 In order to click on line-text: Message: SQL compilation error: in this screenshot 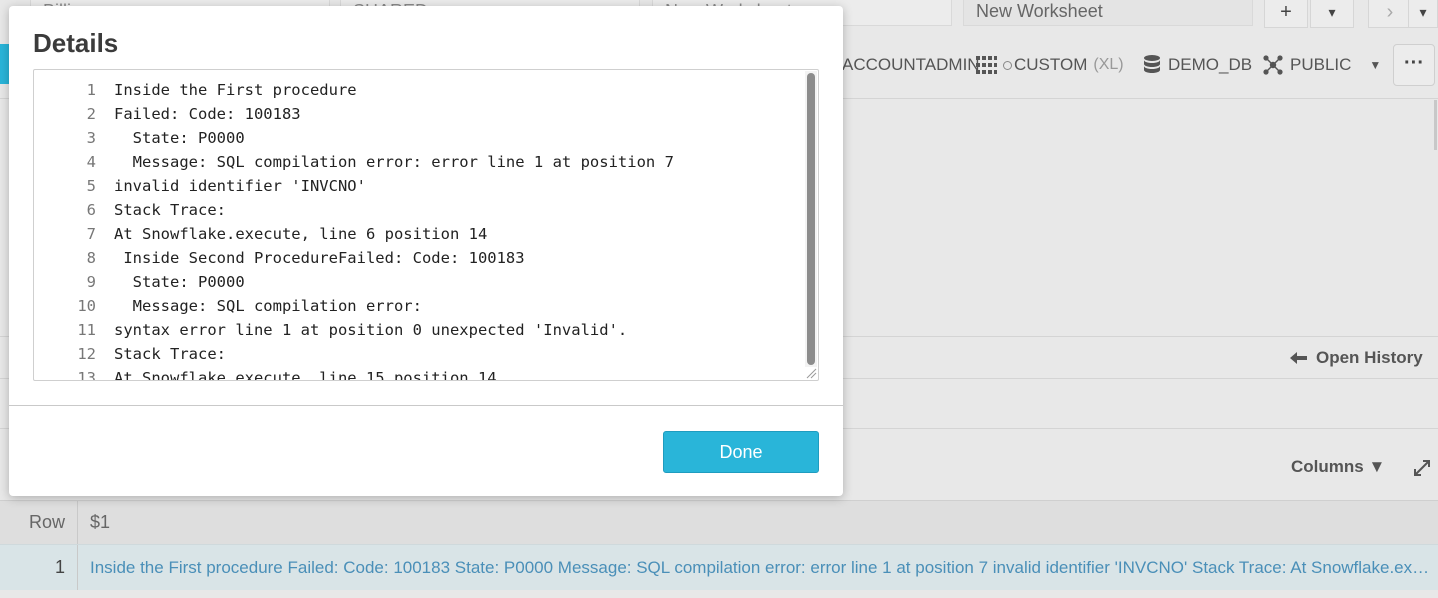, I will do `click(268, 306)`.